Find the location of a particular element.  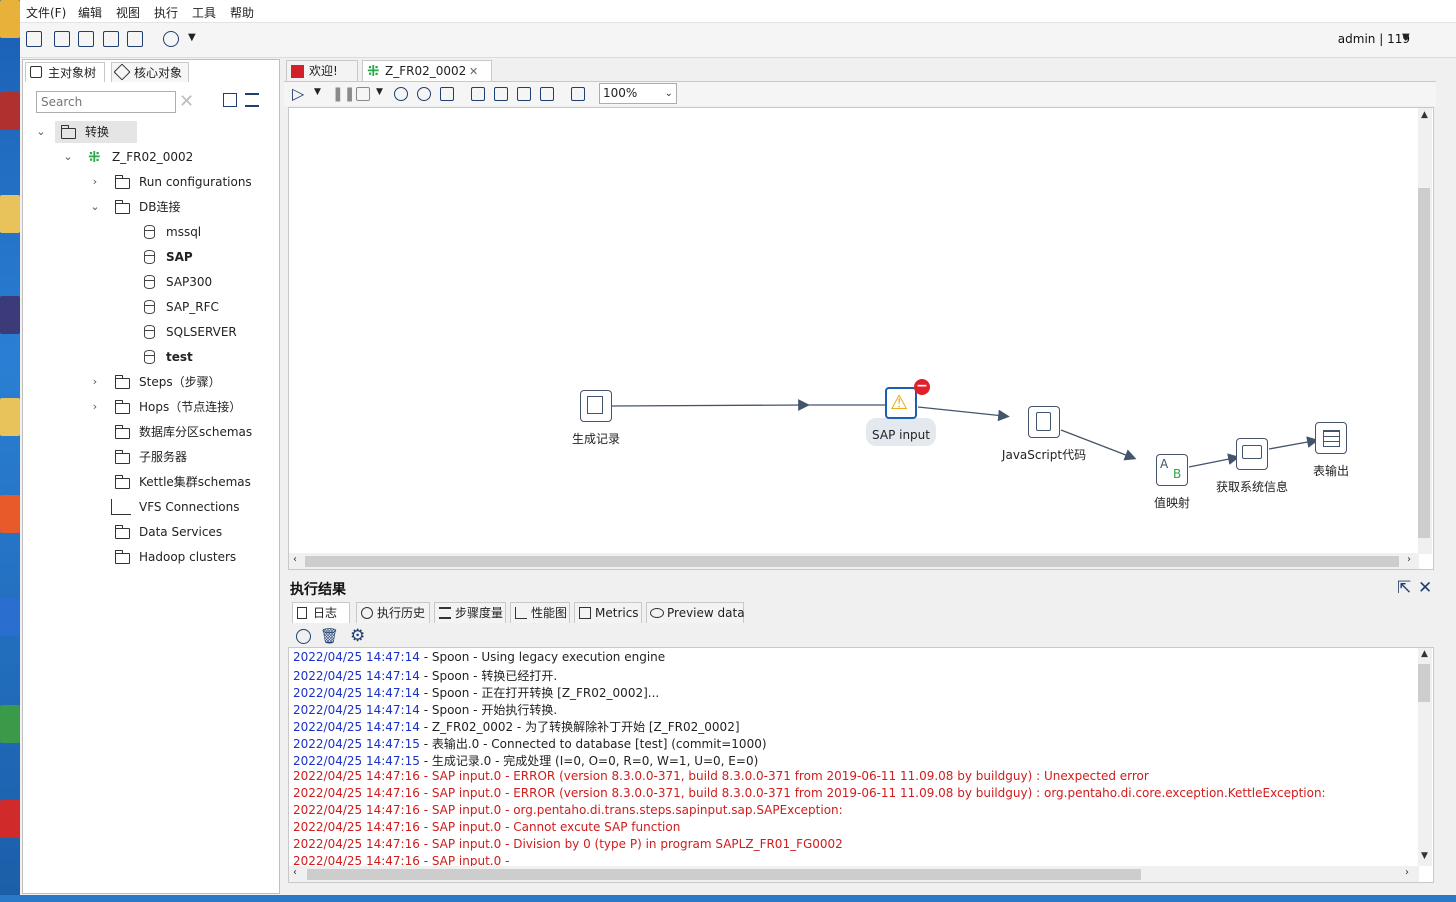

expand-all-icon is located at coordinates (252, 100).